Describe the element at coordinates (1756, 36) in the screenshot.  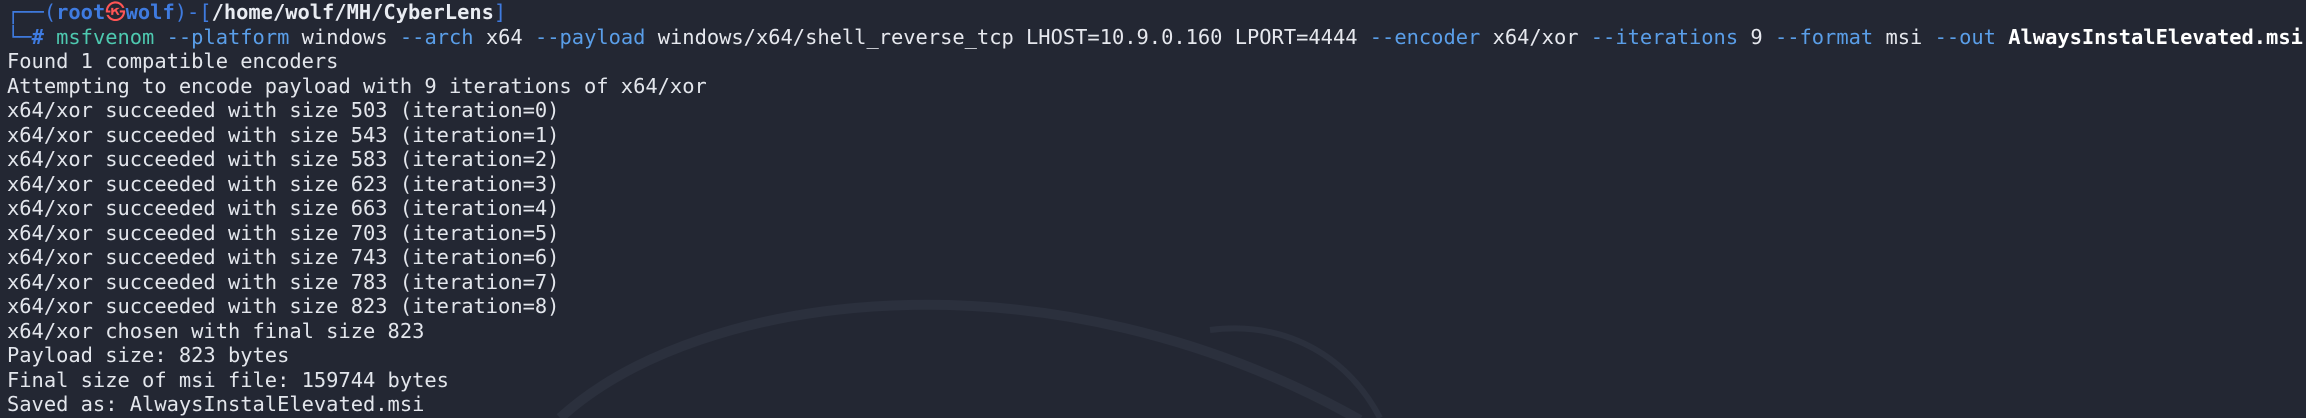
I see `command-val-iterations: 9` at that location.